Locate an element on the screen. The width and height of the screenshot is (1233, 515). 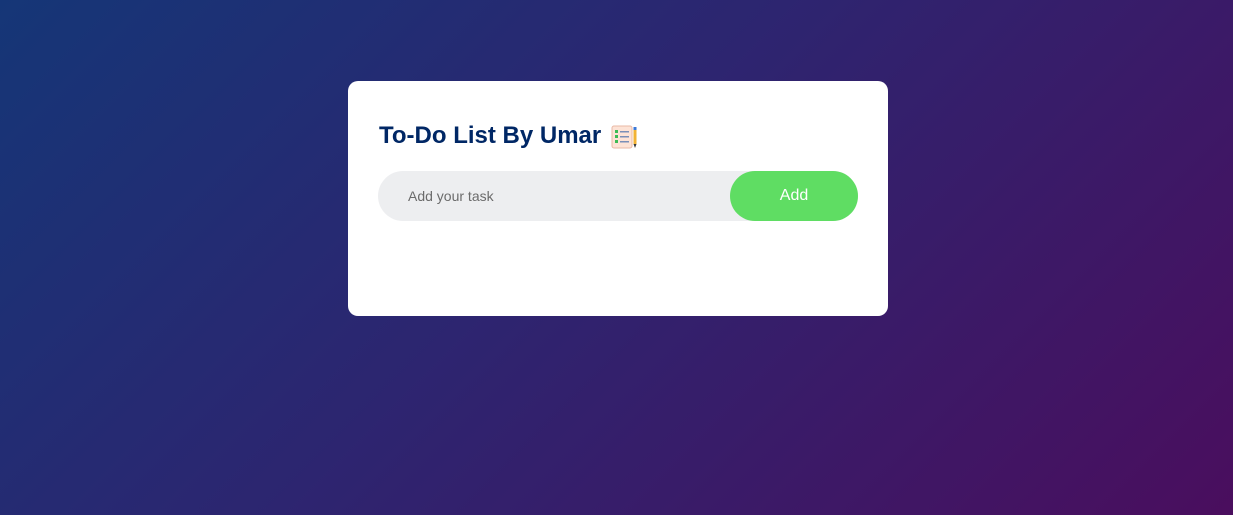
title-row: To-Do List By Umar is located at coordinates (618, 136).